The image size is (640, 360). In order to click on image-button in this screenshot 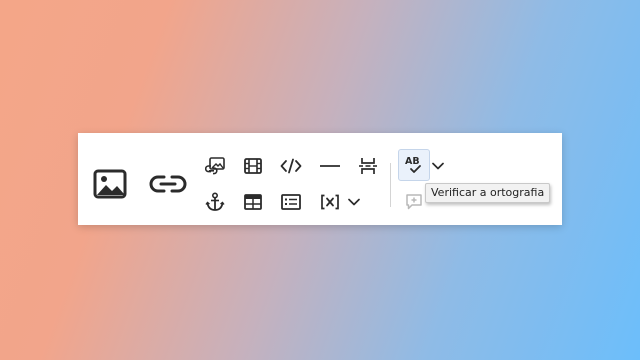, I will do `click(110, 184)`.